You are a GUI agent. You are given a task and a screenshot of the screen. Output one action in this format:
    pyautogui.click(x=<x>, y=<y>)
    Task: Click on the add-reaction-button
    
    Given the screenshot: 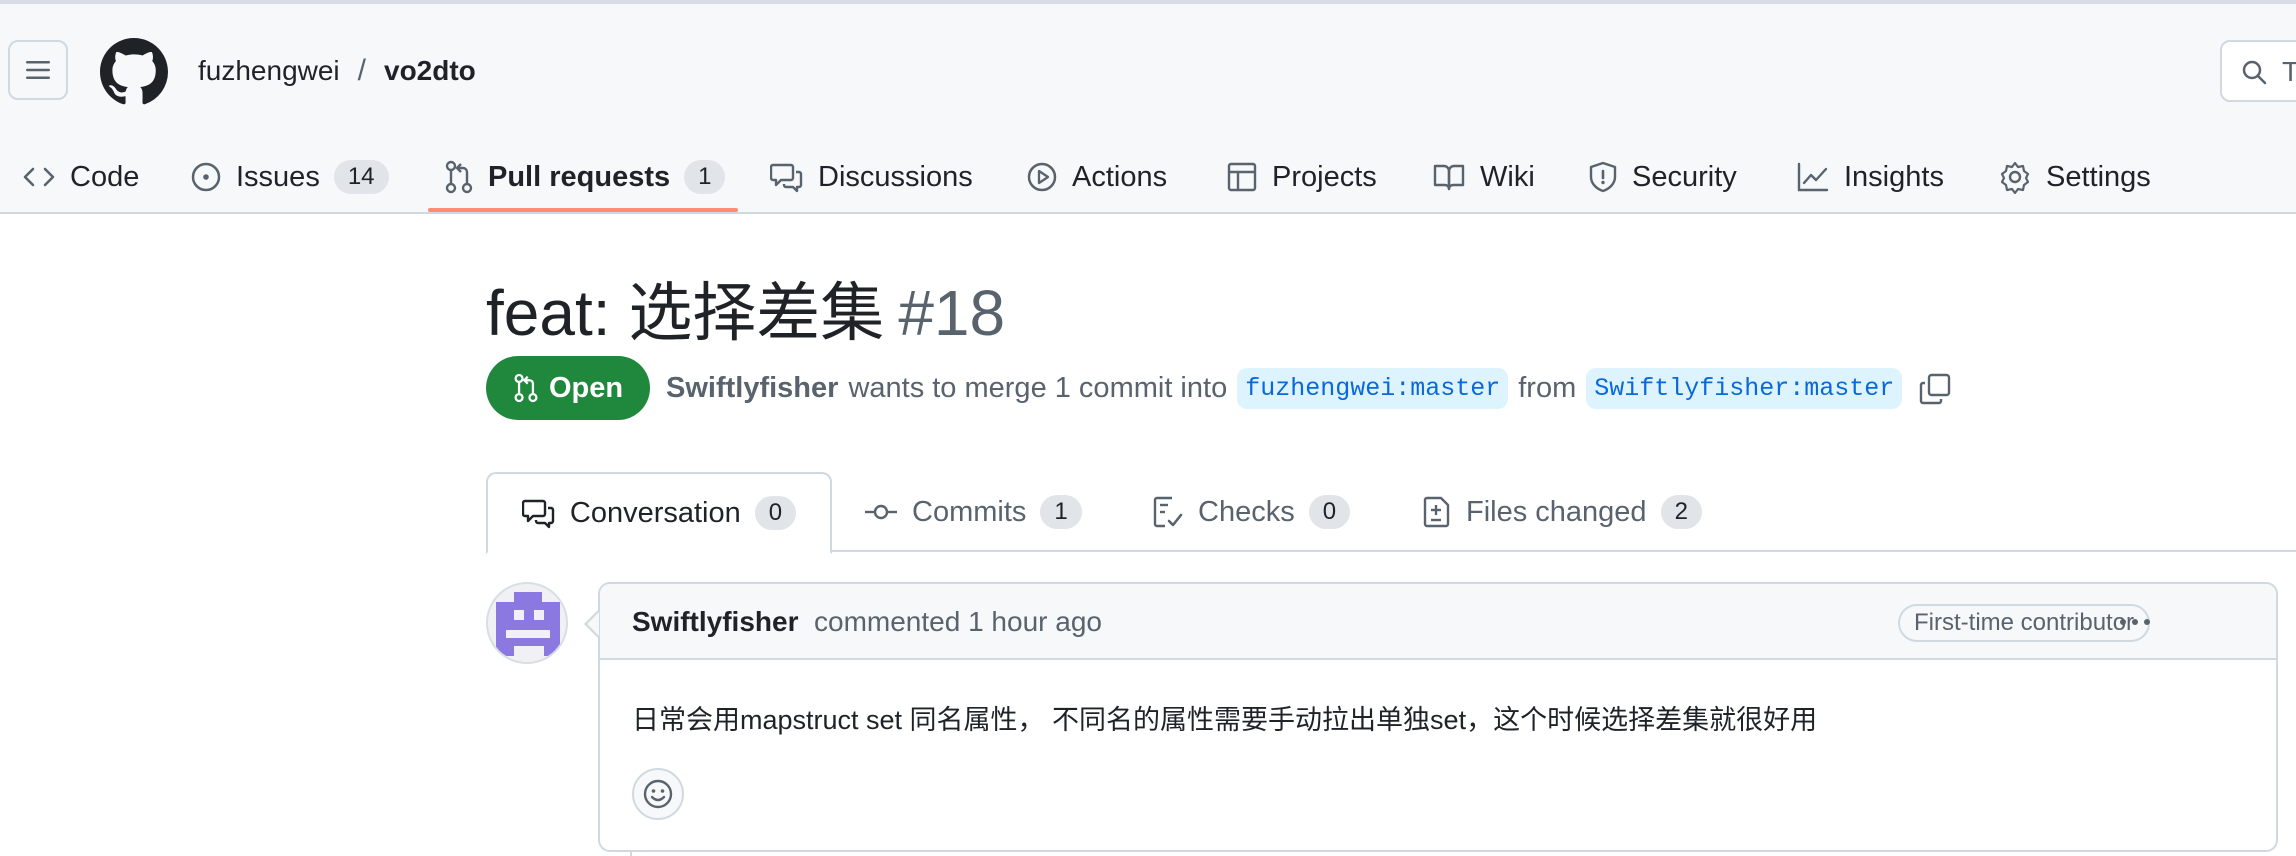 What is the action you would take?
    pyautogui.click(x=658, y=794)
    